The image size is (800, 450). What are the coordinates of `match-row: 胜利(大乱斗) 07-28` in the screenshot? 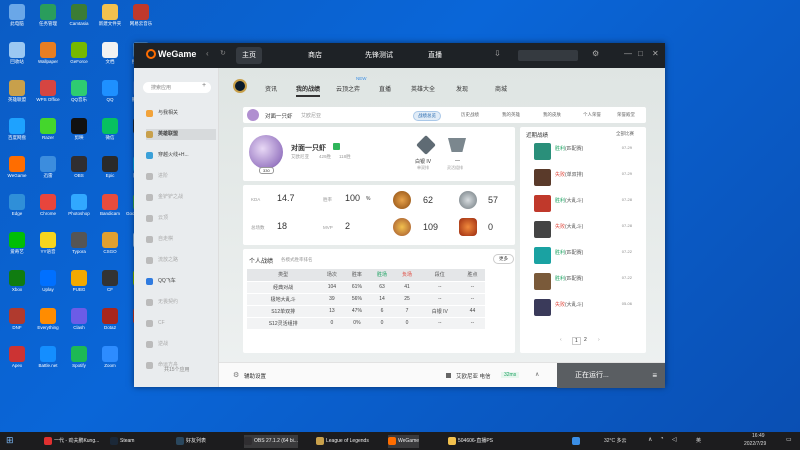 It's located at (589, 205).